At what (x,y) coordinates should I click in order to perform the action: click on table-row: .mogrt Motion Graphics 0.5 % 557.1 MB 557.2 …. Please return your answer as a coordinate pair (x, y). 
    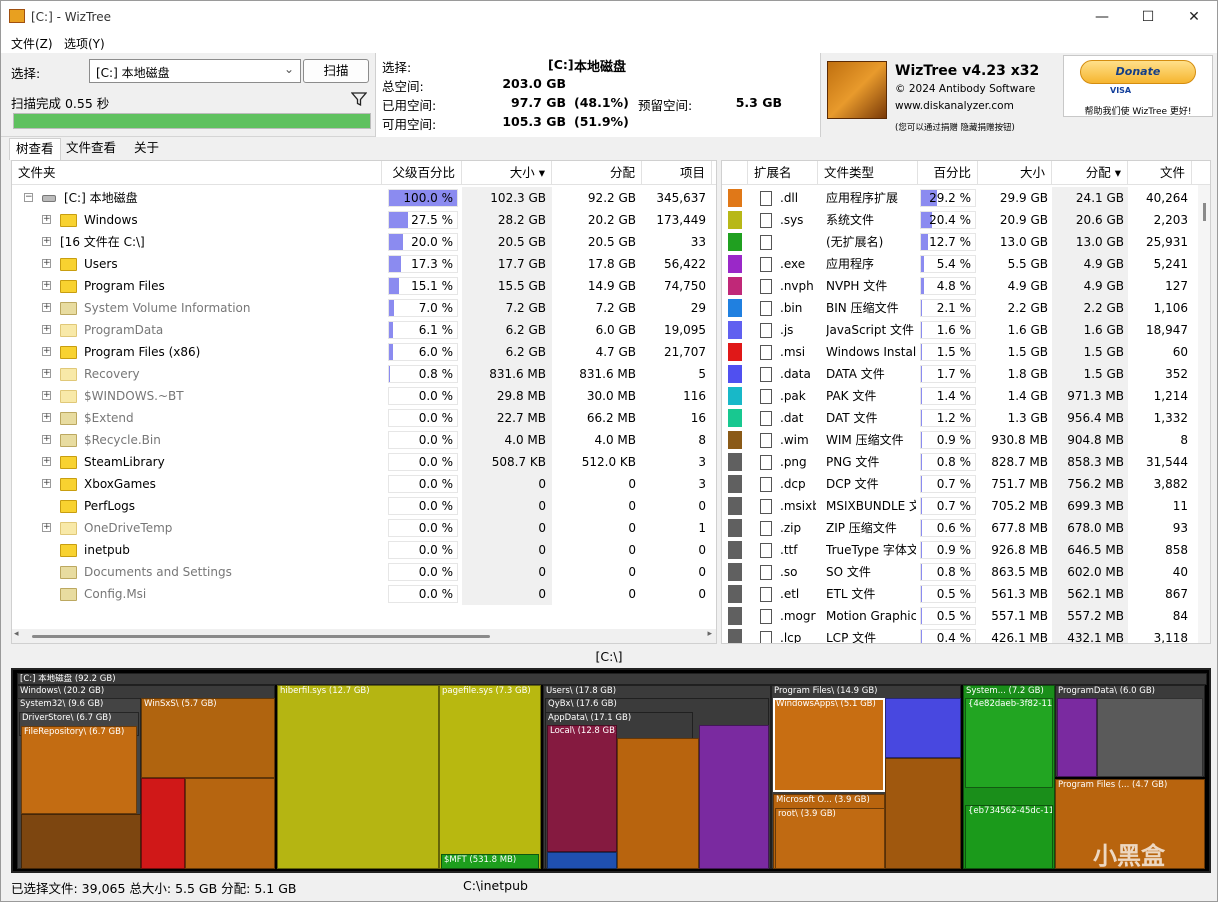
    Looking at the image, I should click on (966, 616).